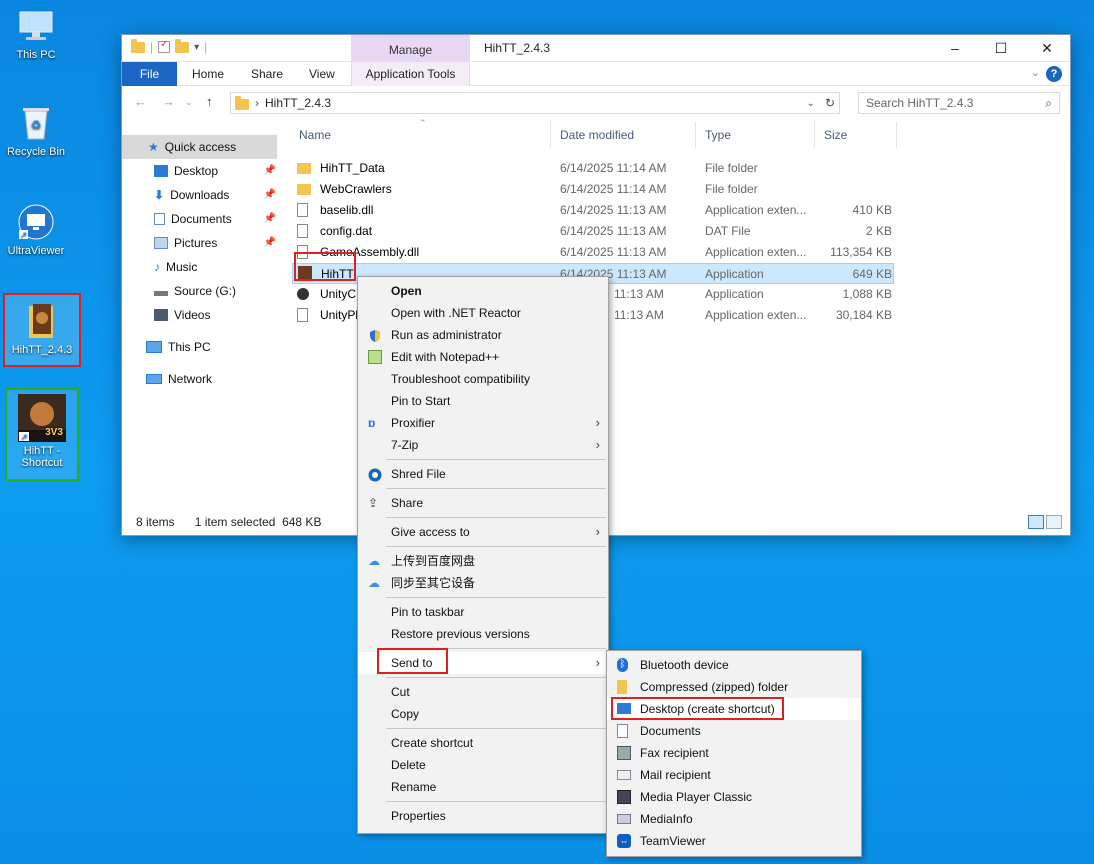  What do you see at coordinates (209, 101) in the screenshot?
I see `up-icon: ↑` at bounding box center [209, 101].